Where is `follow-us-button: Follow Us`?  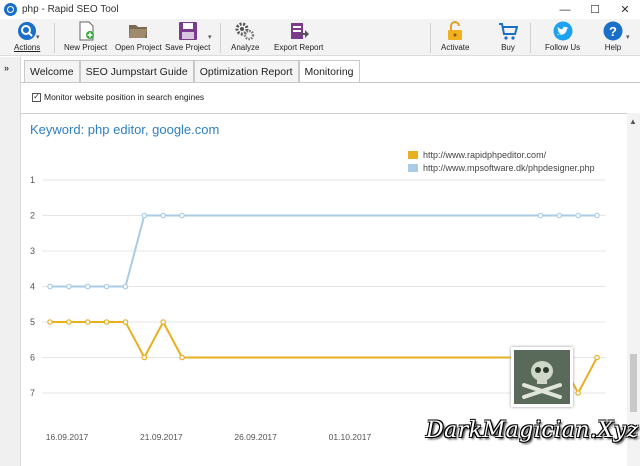
follow-us-button: Follow Us is located at coordinates (562, 38).